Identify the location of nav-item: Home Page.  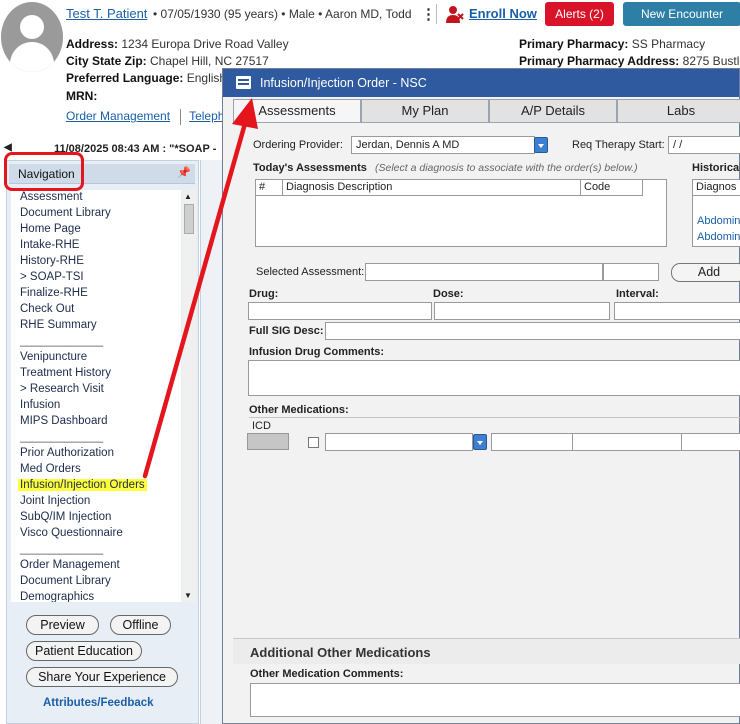
(50, 229).